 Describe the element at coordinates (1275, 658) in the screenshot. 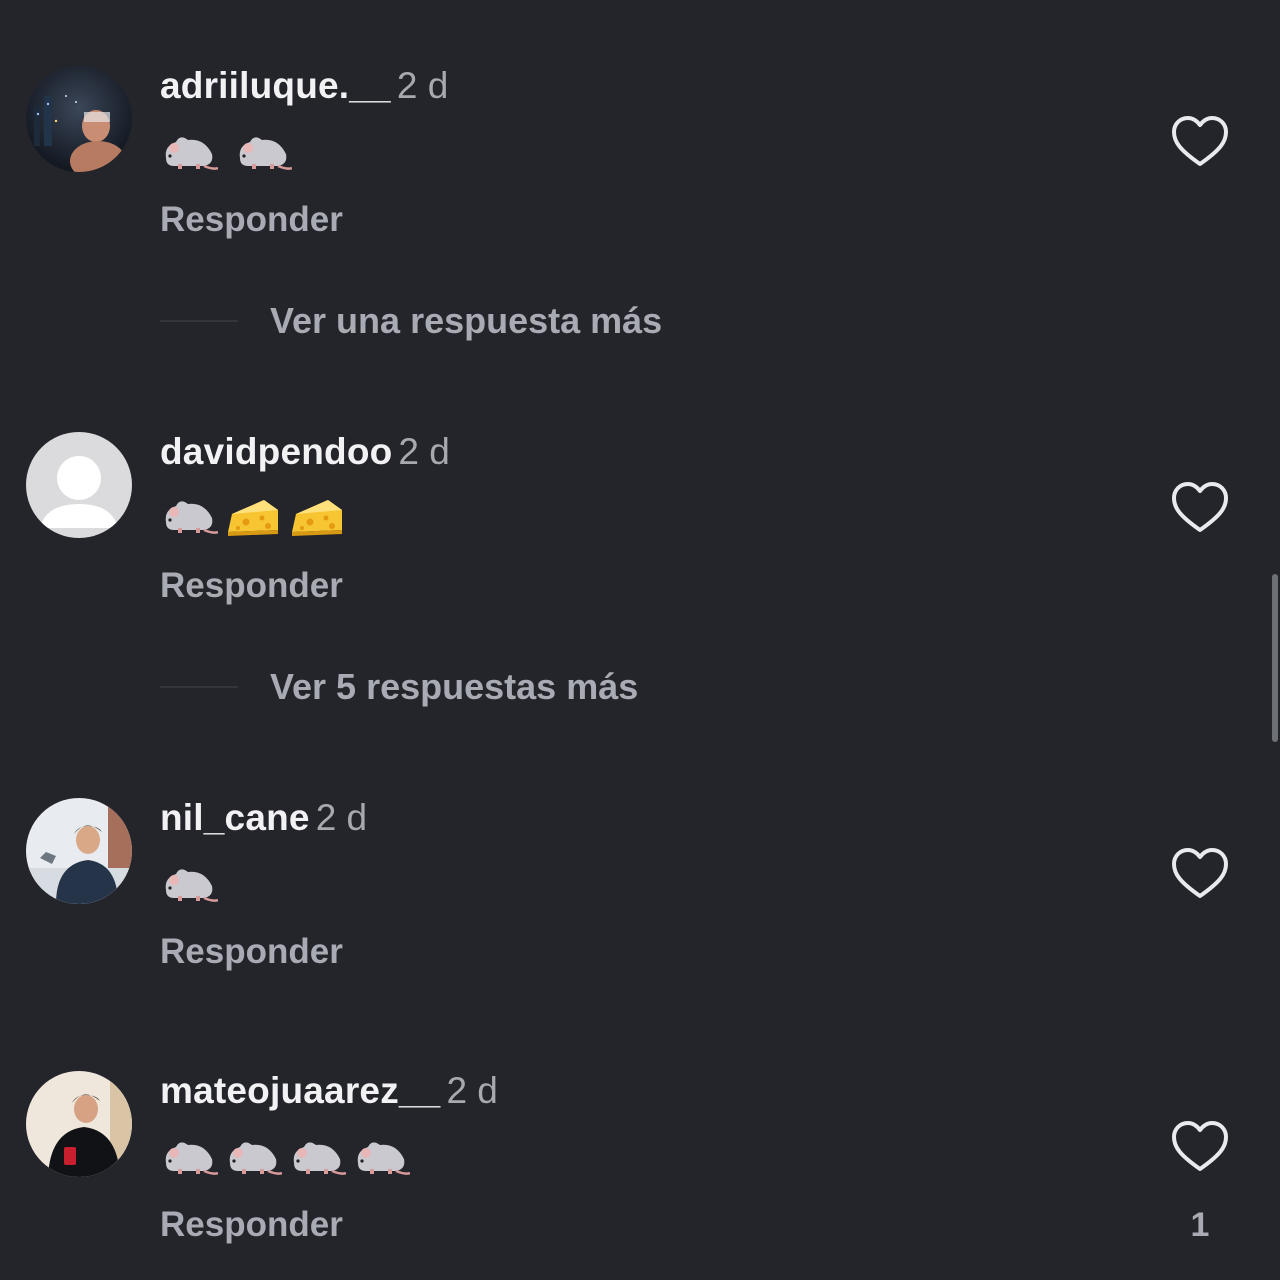

I see `scrollbar` at that location.